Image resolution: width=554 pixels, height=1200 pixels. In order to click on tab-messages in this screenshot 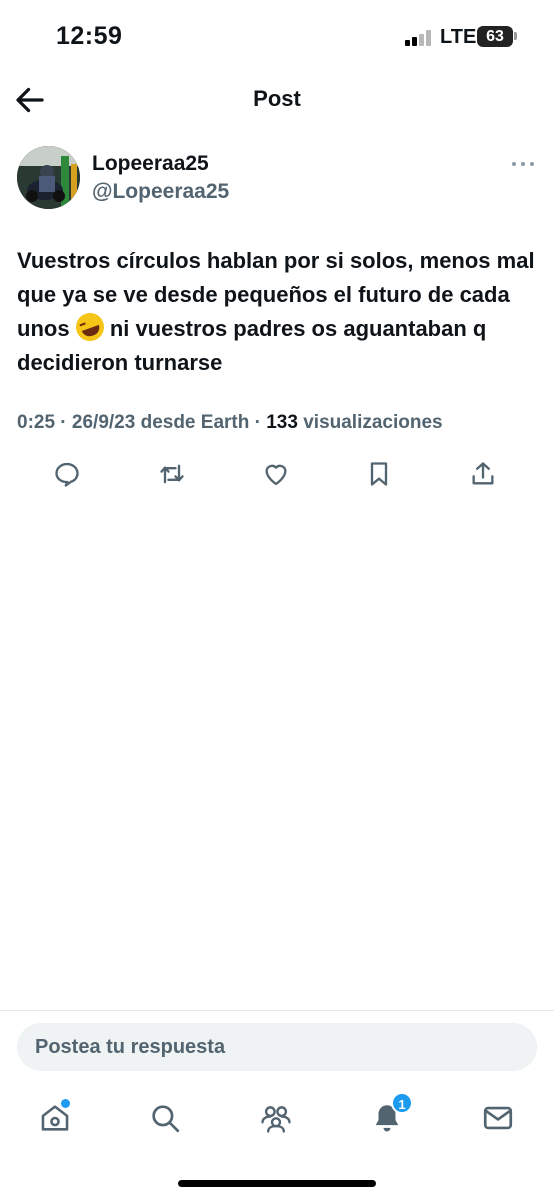, I will do `click(498, 1118)`.